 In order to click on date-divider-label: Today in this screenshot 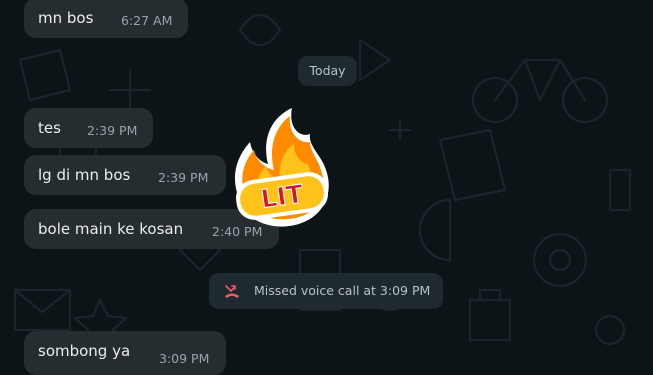, I will do `click(327, 70)`.